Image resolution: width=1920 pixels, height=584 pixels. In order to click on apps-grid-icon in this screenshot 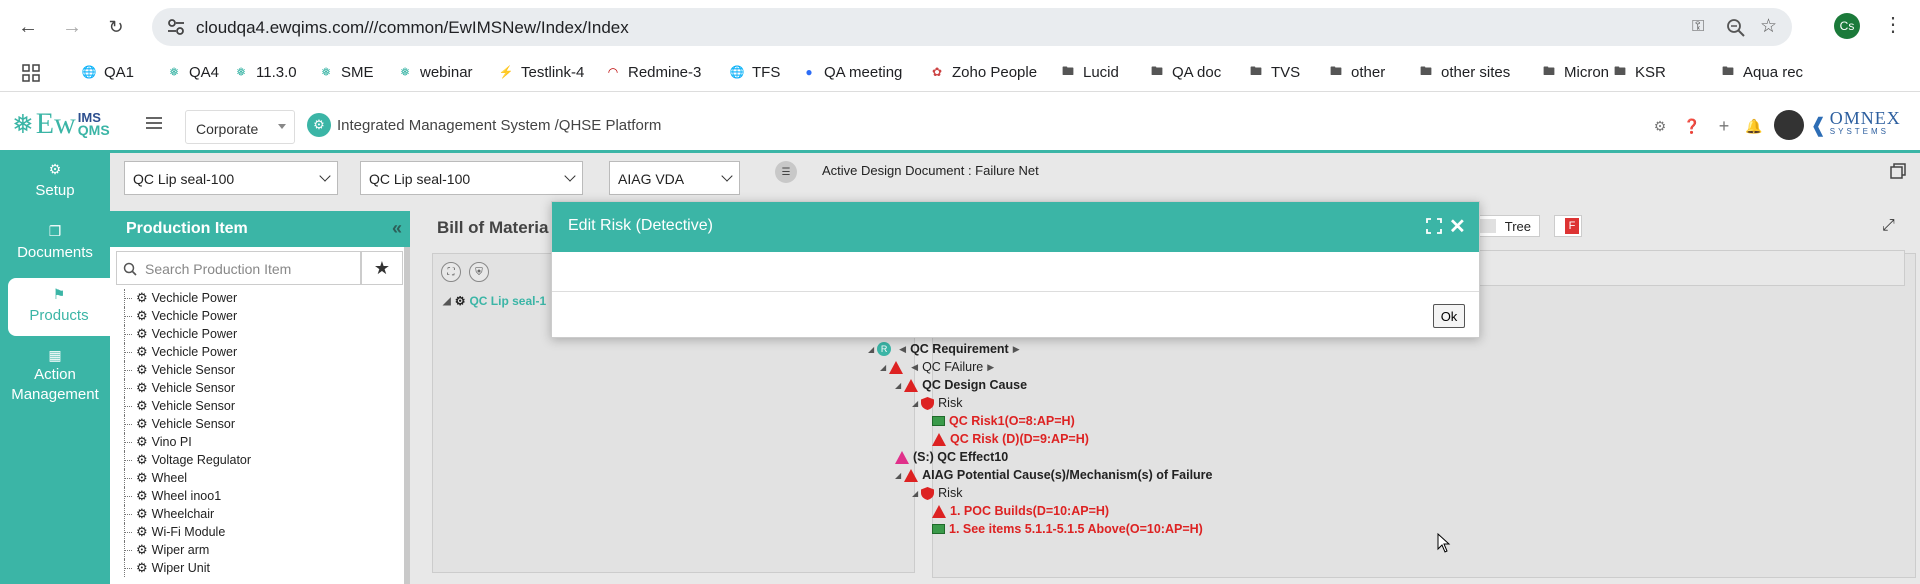, I will do `click(31, 73)`.